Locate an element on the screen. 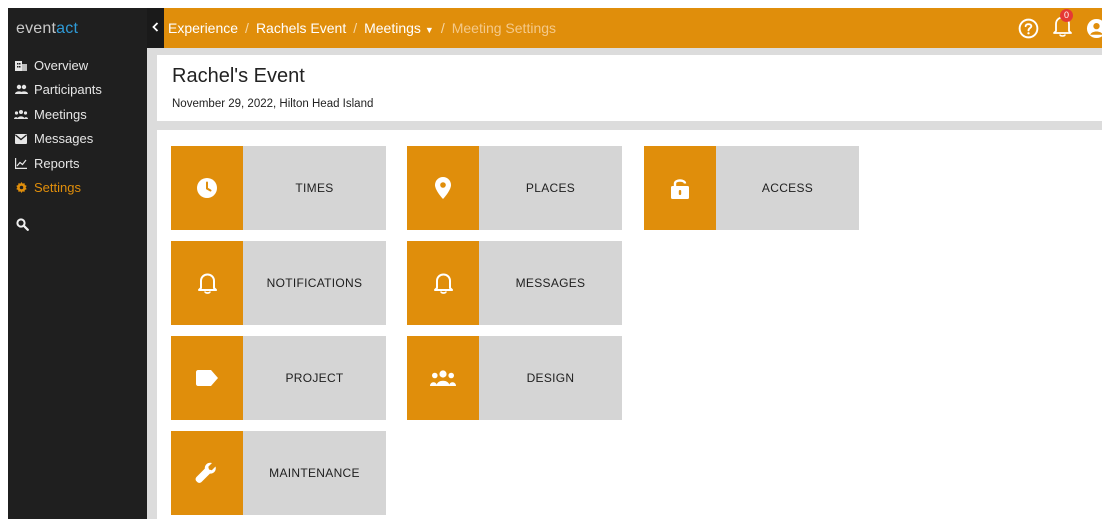 The width and height of the screenshot is (1102, 519). user-icon is located at coordinates (1094, 28).